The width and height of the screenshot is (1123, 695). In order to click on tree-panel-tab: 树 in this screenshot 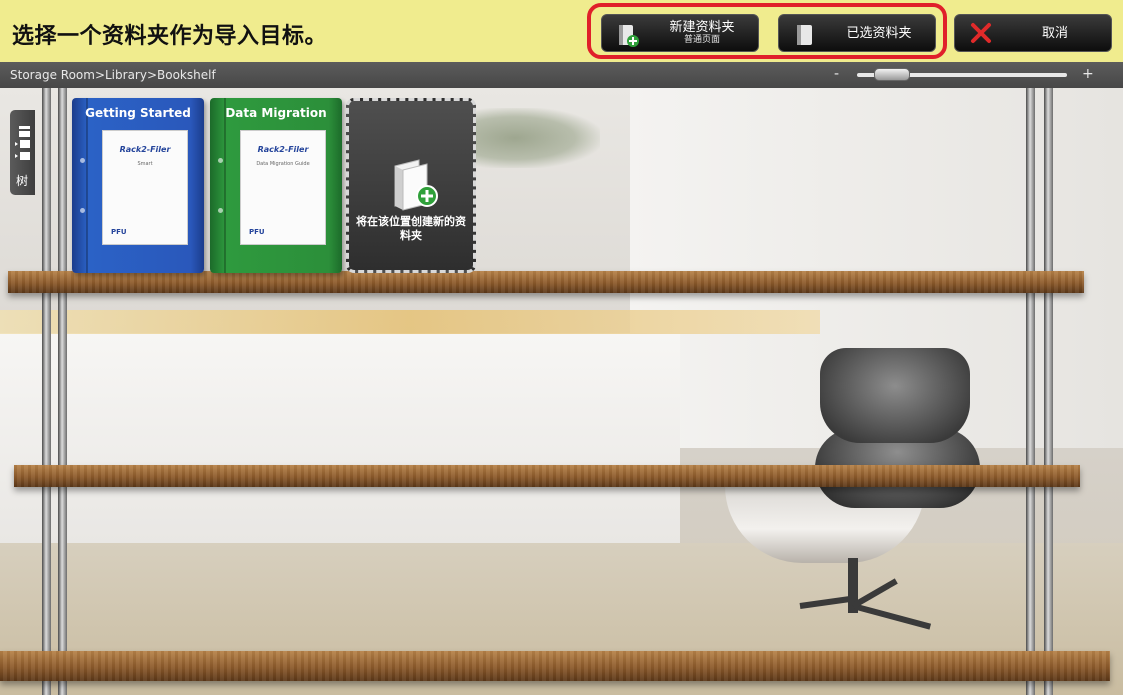, I will do `click(22, 152)`.